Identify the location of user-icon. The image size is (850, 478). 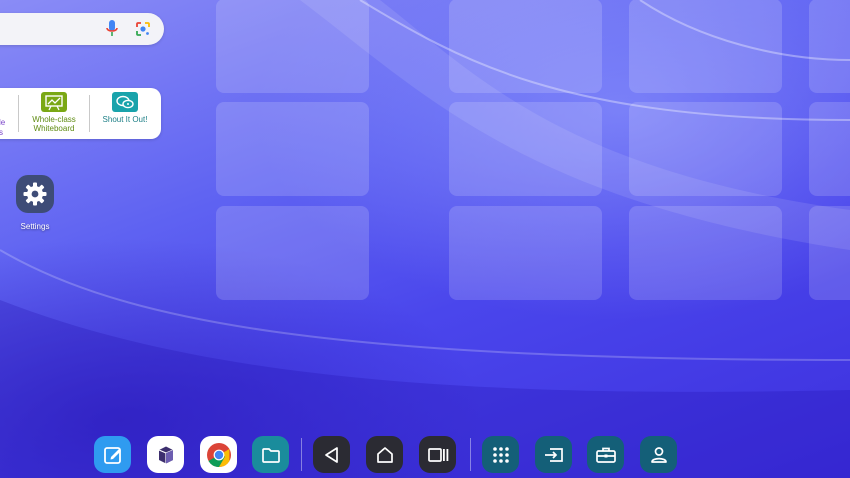
(658, 454).